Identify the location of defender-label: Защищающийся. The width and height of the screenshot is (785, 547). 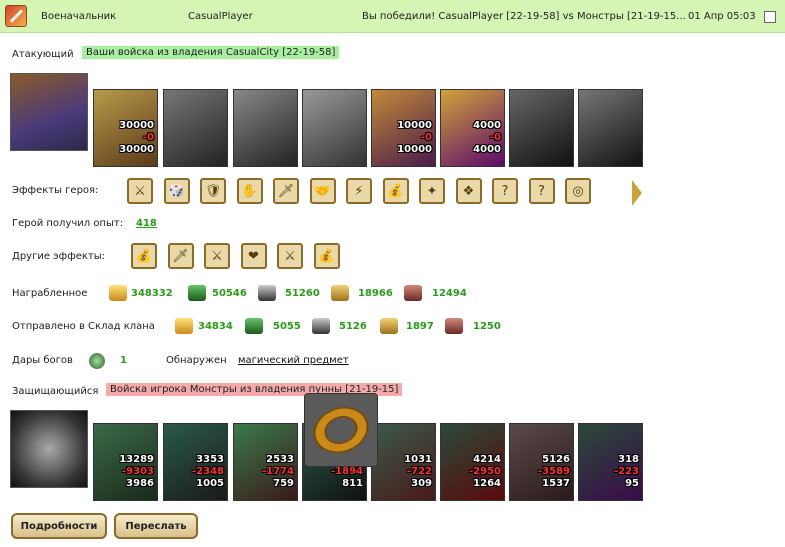
(55, 391).